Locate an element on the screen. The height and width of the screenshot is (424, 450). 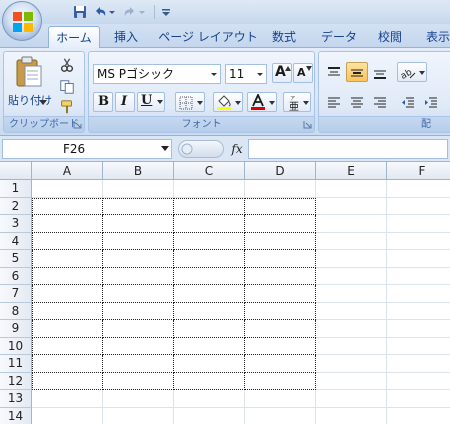
cell-e7 is located at coordinates (351, 294).